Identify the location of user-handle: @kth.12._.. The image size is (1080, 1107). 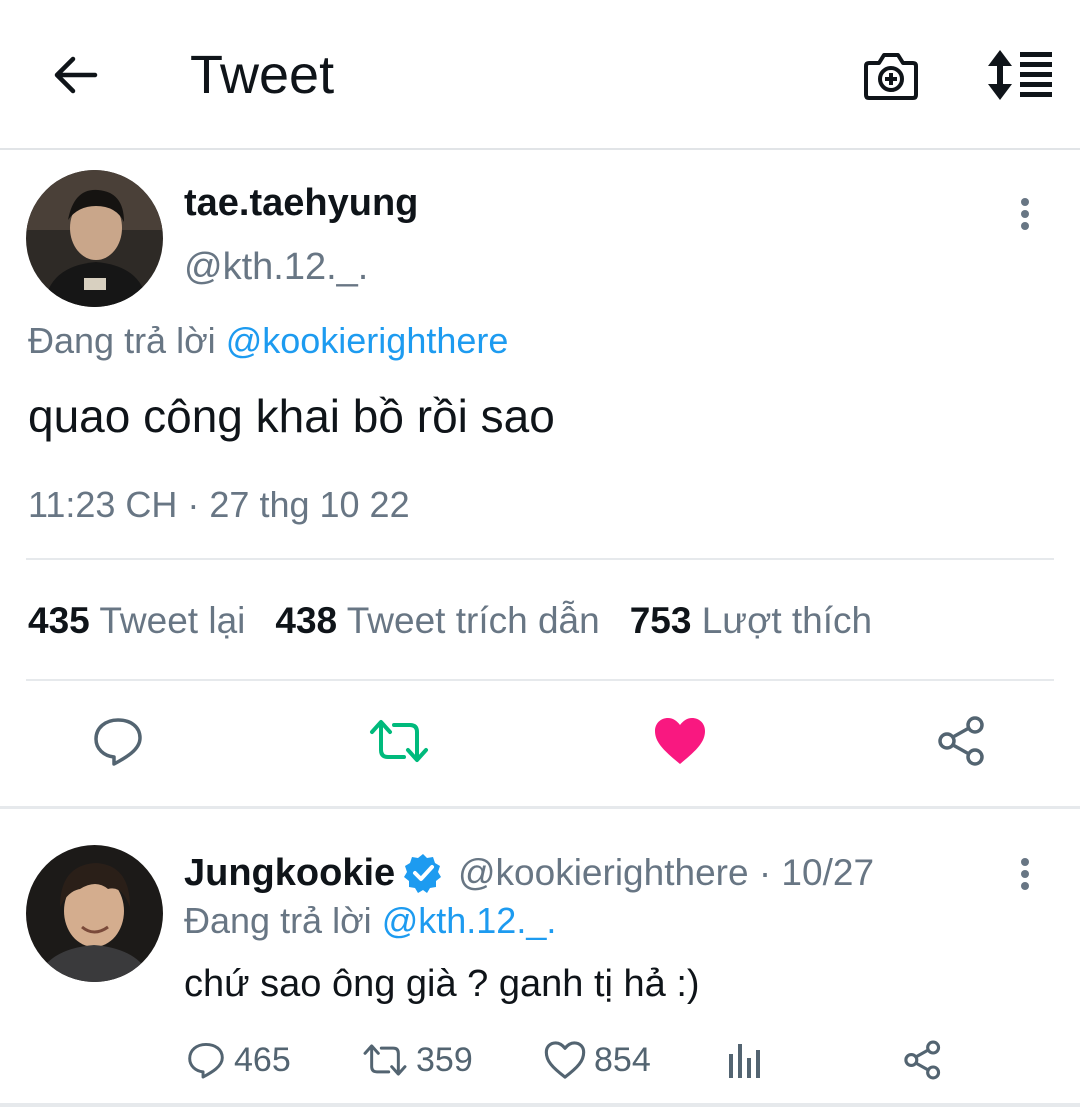
(276, 267).